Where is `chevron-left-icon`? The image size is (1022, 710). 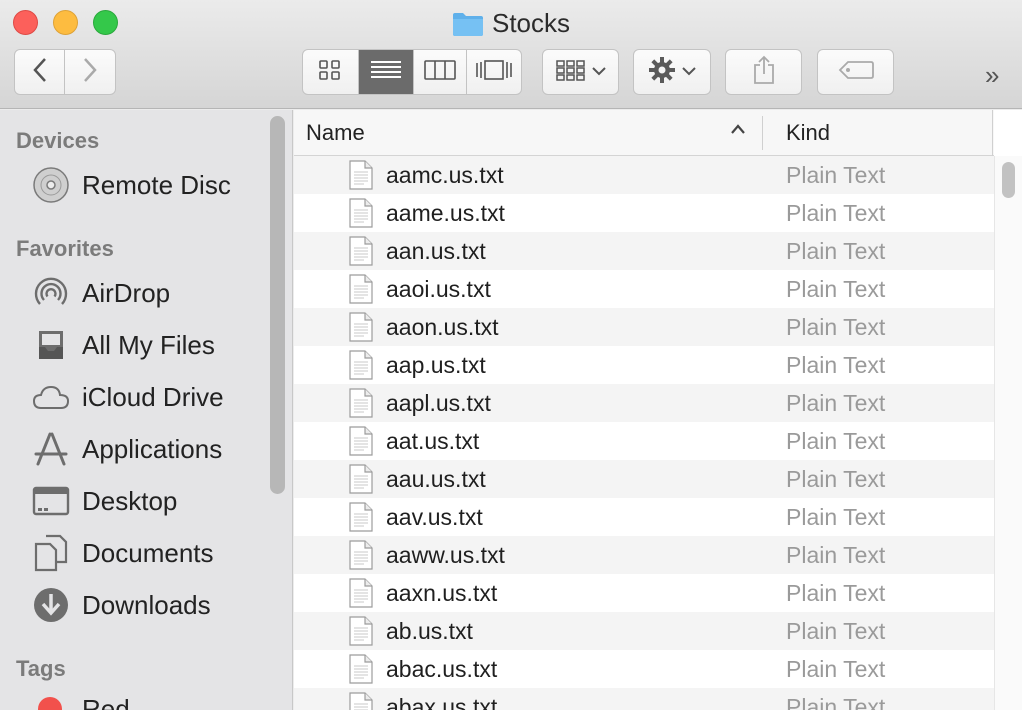 chevron-left-icon is located at coordinates (40, 72).